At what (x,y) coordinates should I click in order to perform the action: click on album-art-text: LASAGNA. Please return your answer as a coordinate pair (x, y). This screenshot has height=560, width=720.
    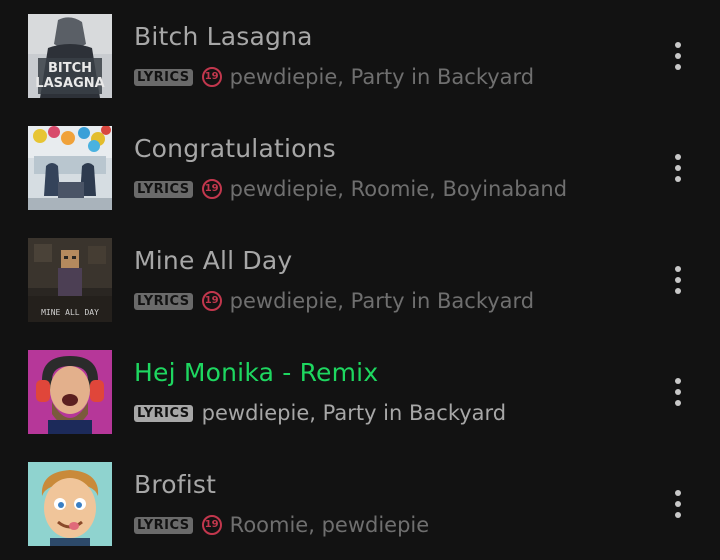
    Looking at the image, I should click on (69, 83).